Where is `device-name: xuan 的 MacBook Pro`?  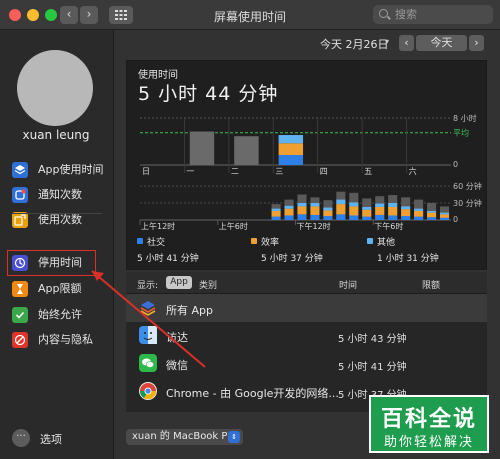
device-name: xuan 的 MacBook Pro is located at coordinates (185, 436).